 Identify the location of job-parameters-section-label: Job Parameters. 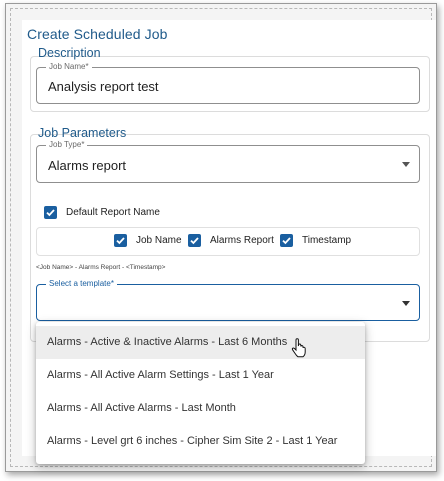
(82, 133).